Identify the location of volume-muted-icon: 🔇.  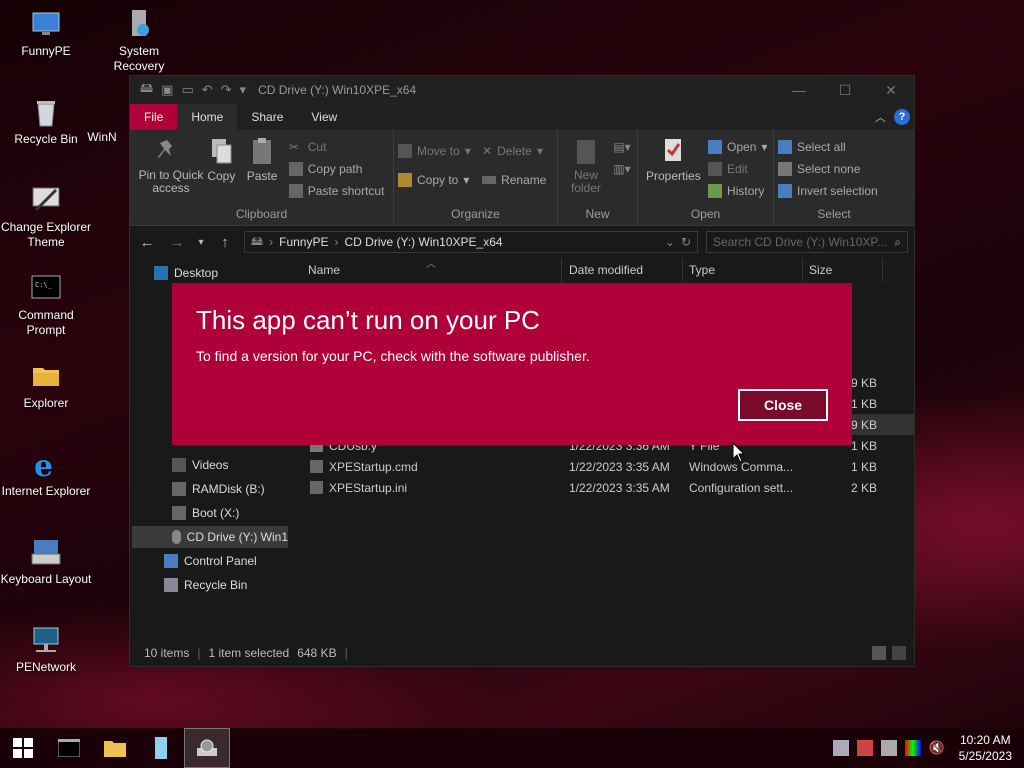
(937, 748).